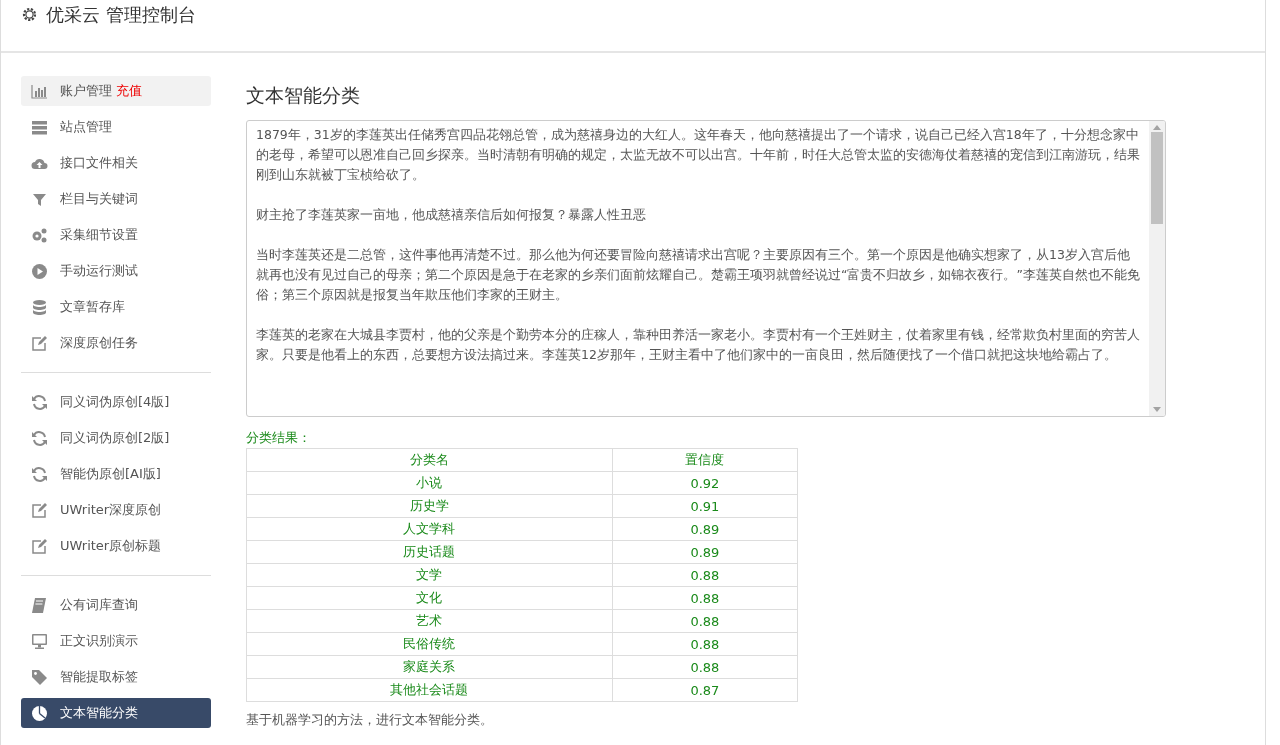 Image resolution: width=1280 pixels, height=745 pixels. Describe the element at coordinates (39, 127) in the screenshot. I see `server-icon` at that location.